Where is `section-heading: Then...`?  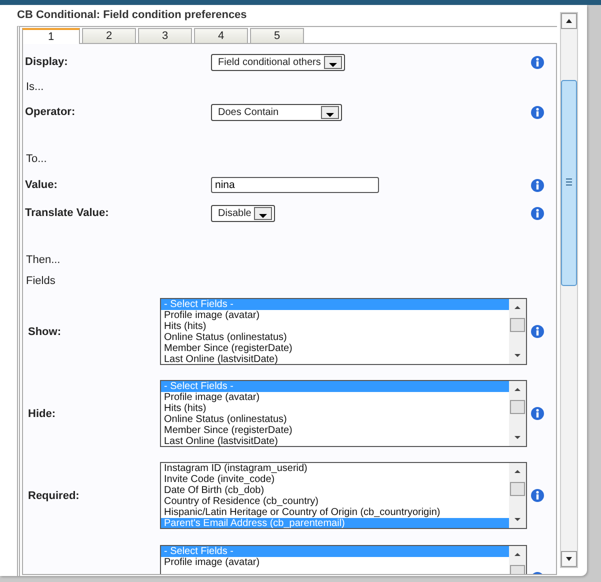
section-heading: Then... is located at coordinates (42, 260).